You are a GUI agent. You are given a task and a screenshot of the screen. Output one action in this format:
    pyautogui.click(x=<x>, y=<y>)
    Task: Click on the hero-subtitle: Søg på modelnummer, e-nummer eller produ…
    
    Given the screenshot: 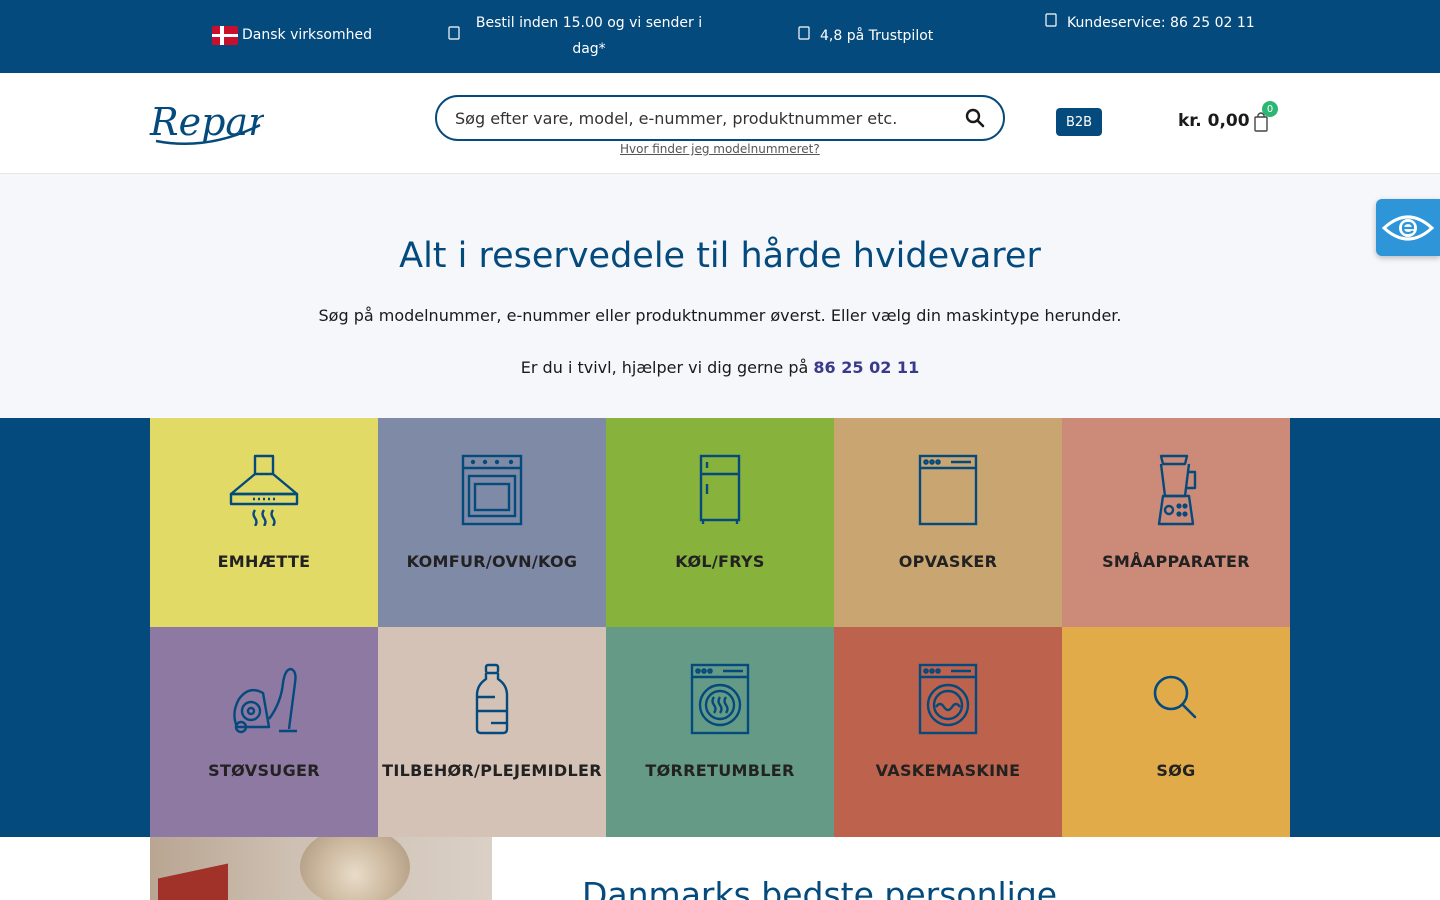 What is the action you would take?
    pyautogui.click(x=720, y=315)
    